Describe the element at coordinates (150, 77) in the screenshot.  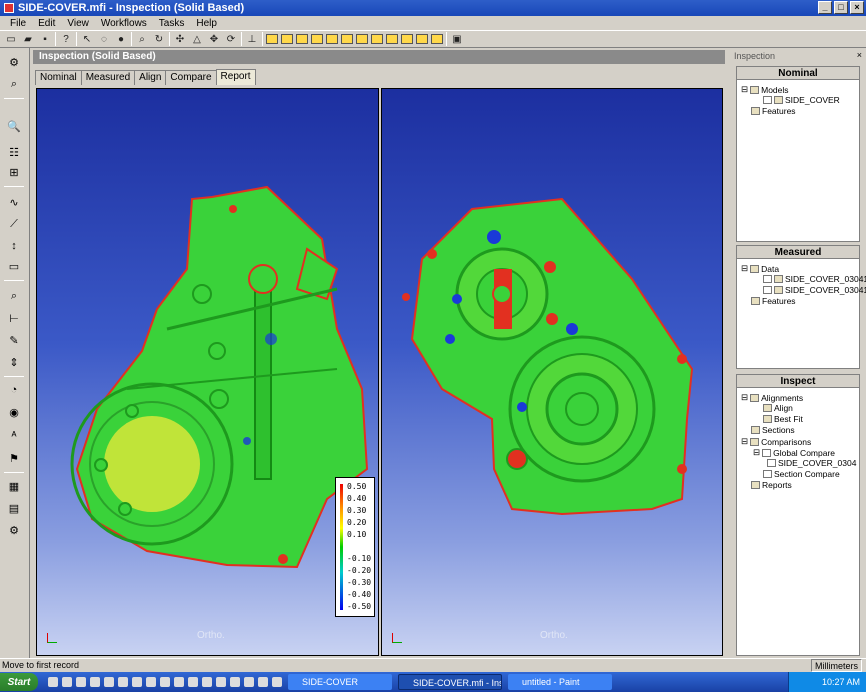
I see `tab-align: Align` at that location.